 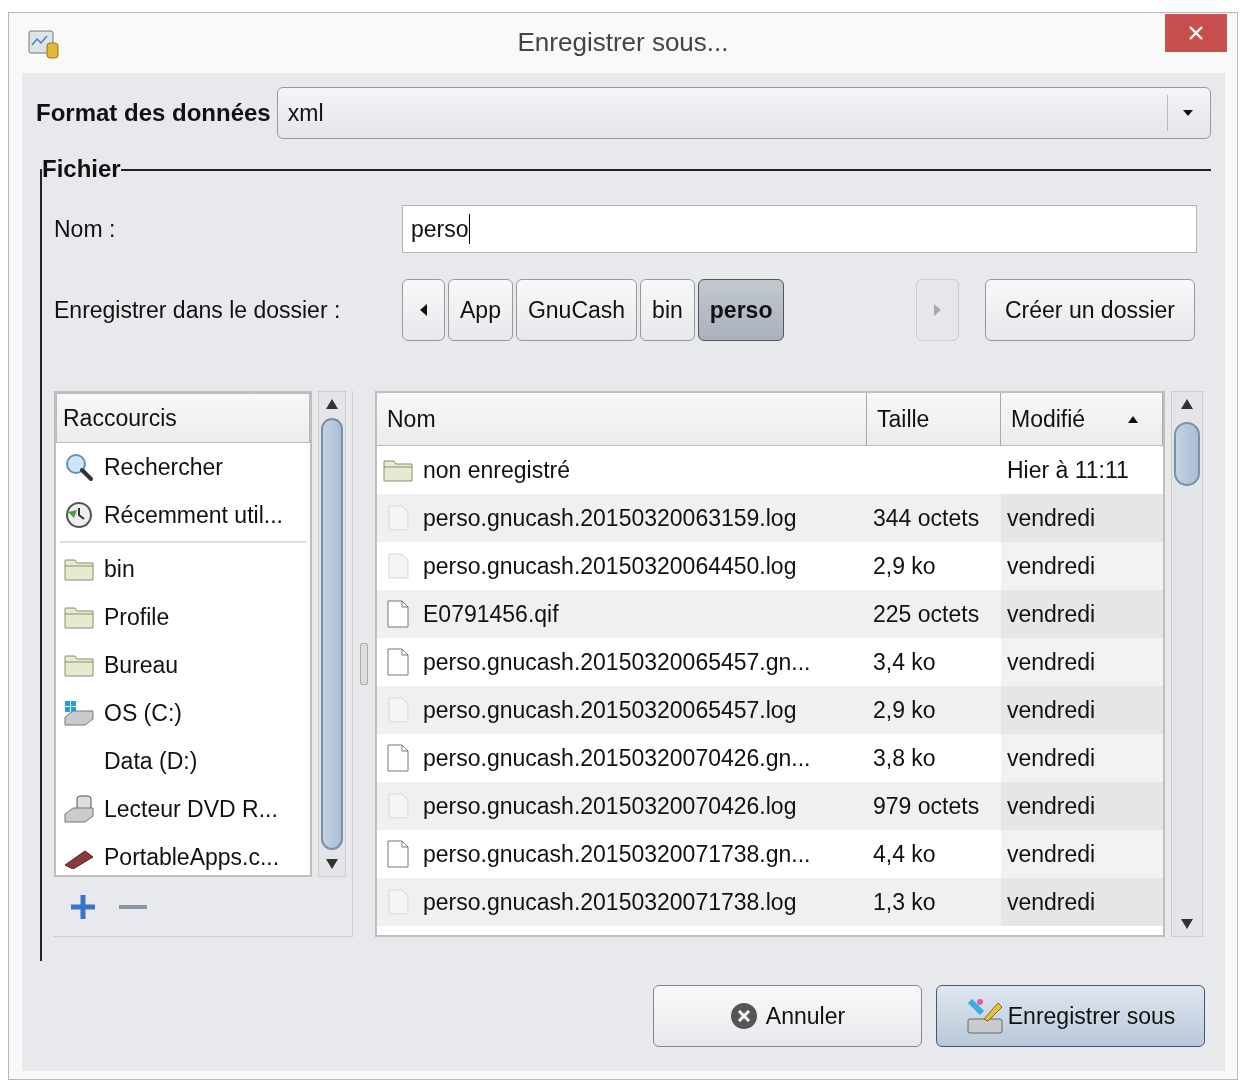 What do you see at coordinates (81, 169) in the screenshot?
I see `group-legend: Fichier` at bounding box center [81, 169].